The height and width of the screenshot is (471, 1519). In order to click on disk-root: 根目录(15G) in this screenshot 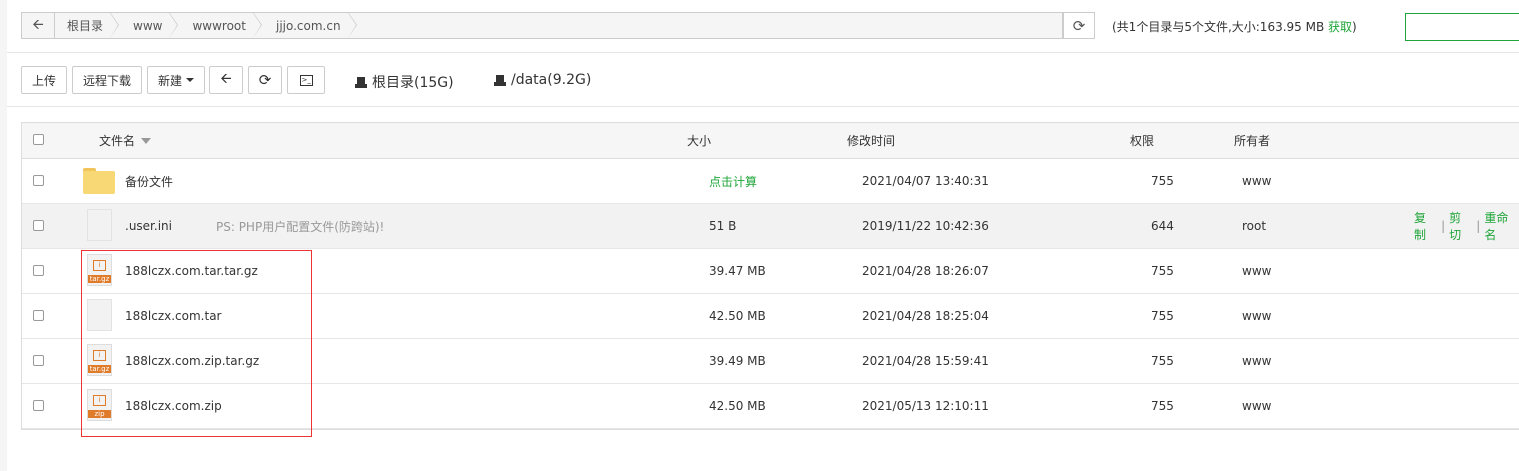, I will do `click(404, 82)`.